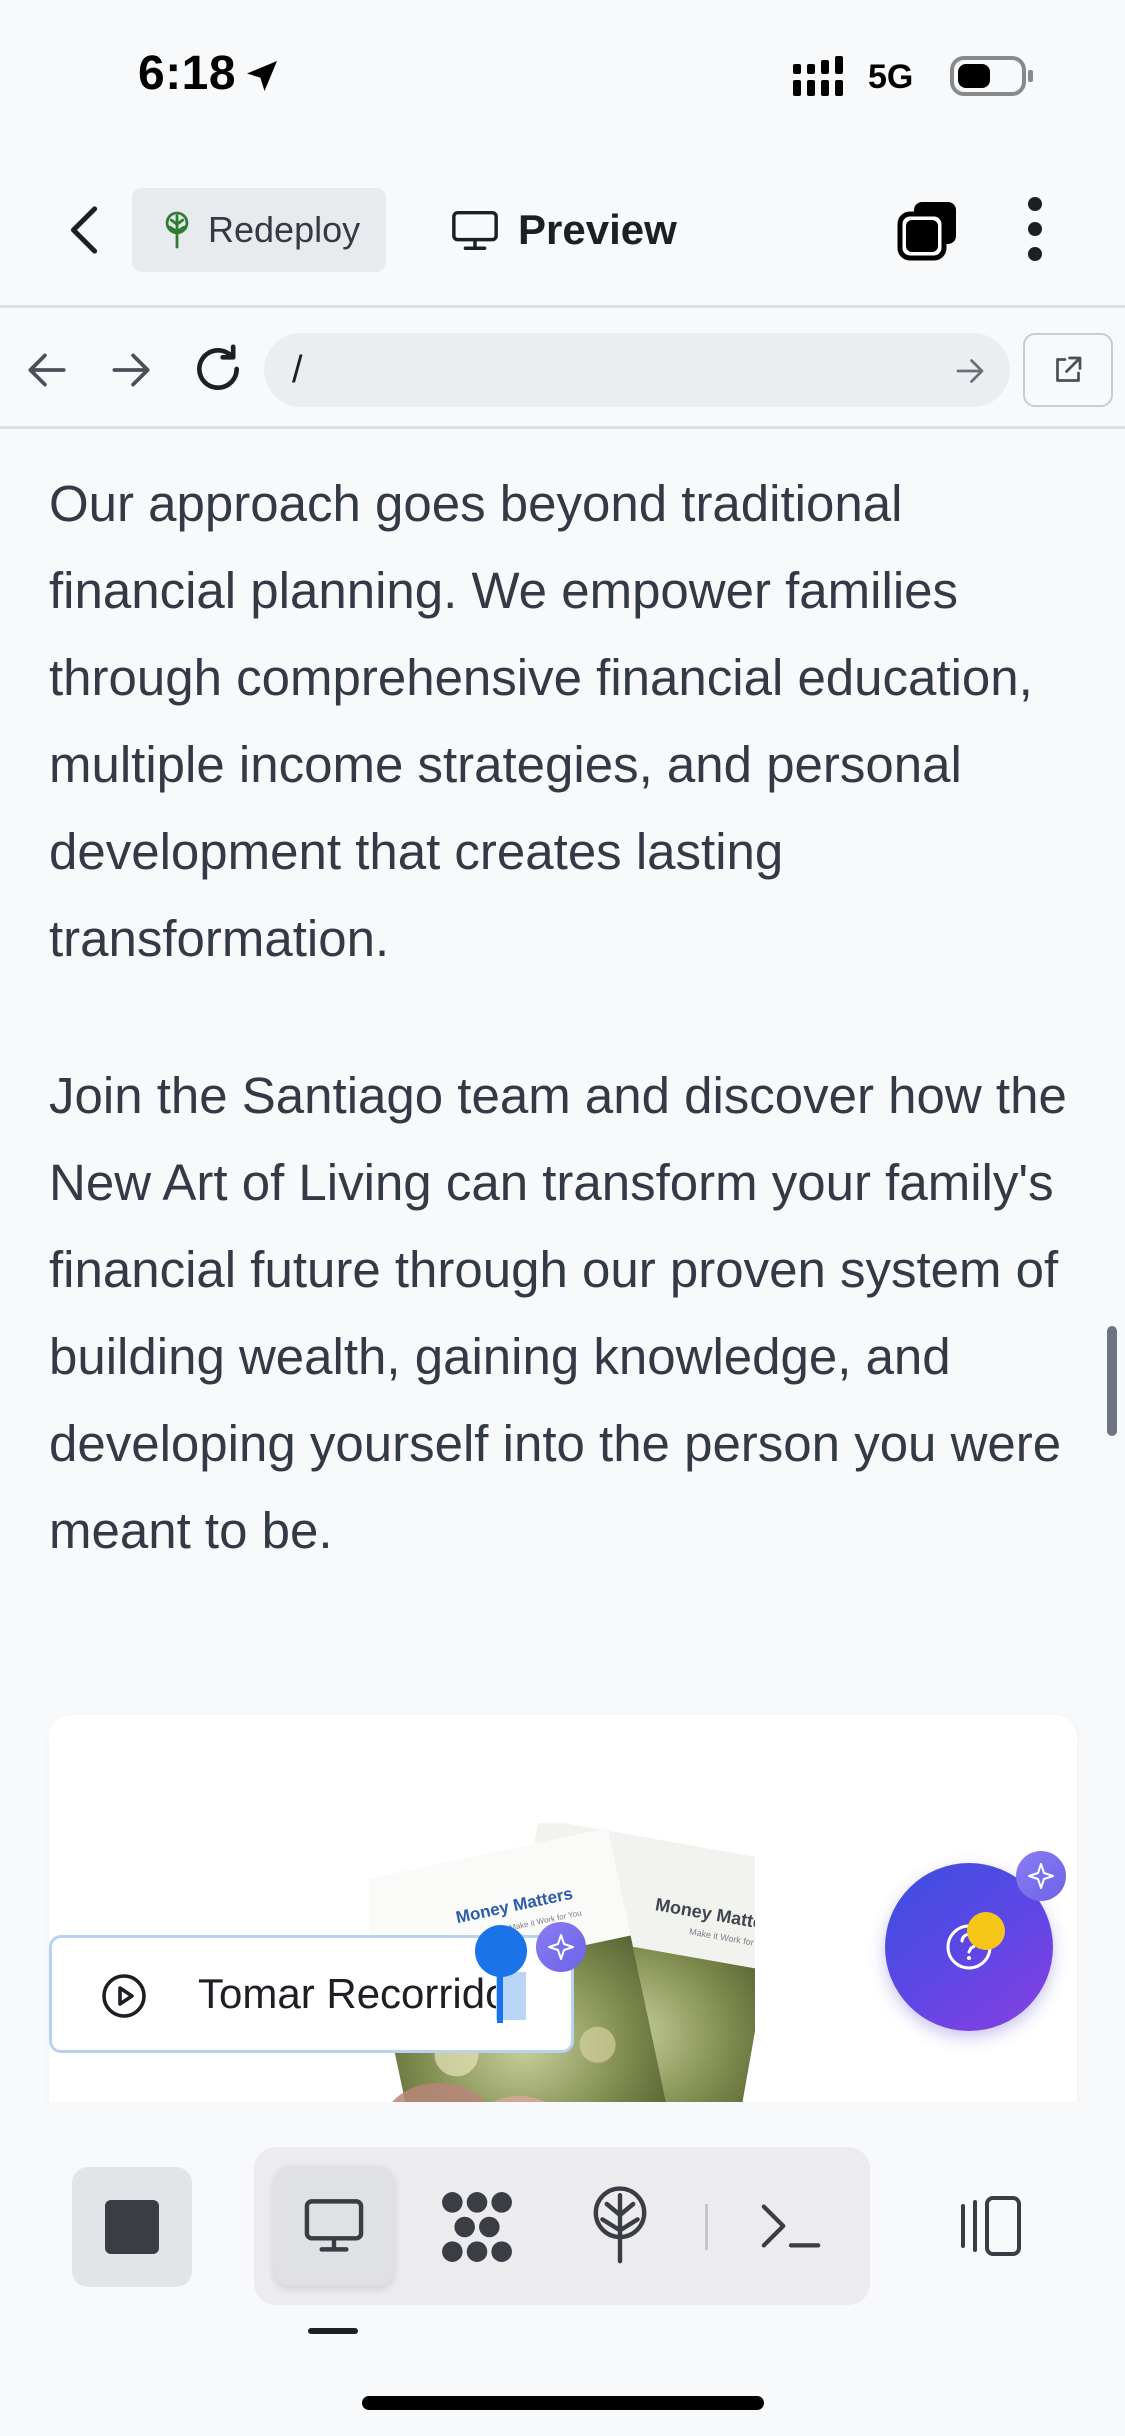 Image resolution: width=1125 pixels, height=2436 pixels. I want to click on stop-button, so click(132, 2227).